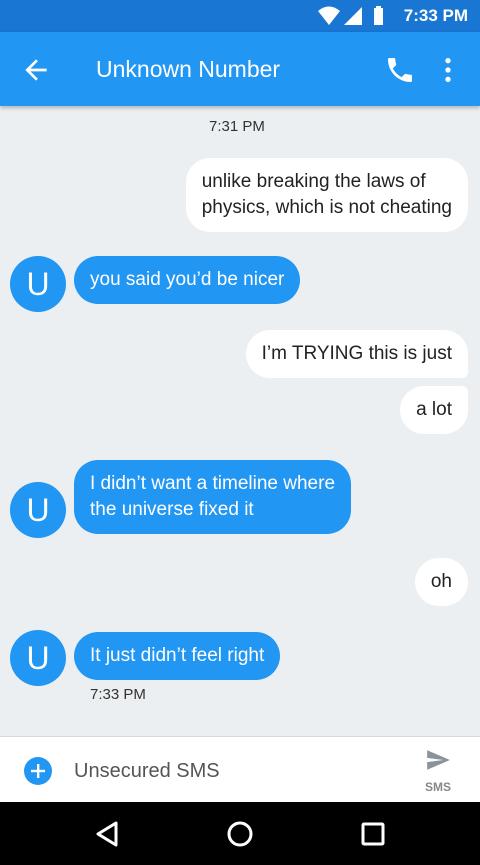  Describe the element at coordinates (240, 16) in the screenshot. I see `status-bar: 7:33 PM` at that location.